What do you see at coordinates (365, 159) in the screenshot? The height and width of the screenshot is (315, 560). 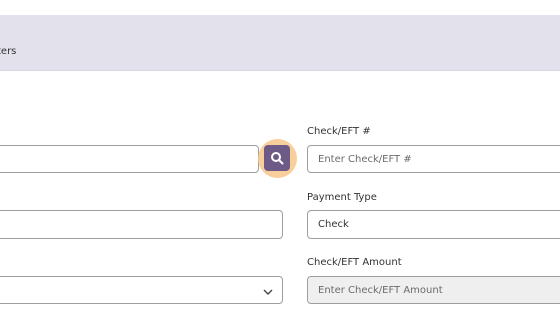 I see `check-eft-number-placeholder: Enter Check/EFT #` at bounding box center [365, 159].